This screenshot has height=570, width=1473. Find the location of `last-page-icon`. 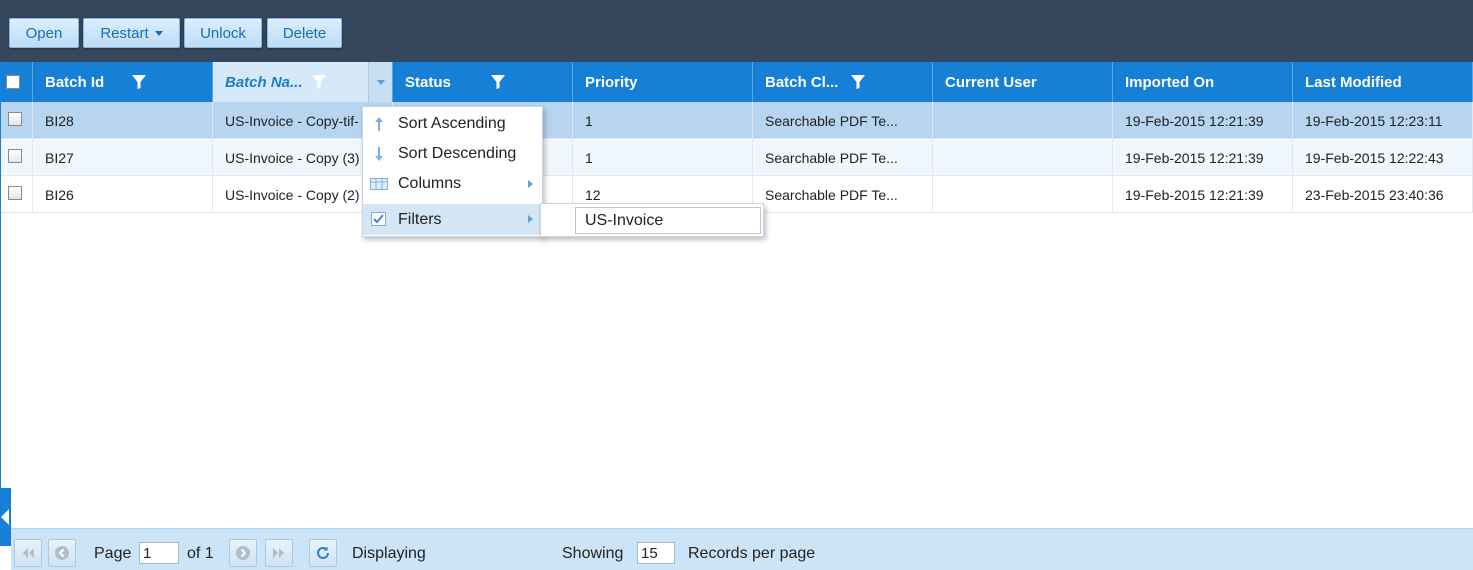

last-page-icon is located at coordinates (278, 553).